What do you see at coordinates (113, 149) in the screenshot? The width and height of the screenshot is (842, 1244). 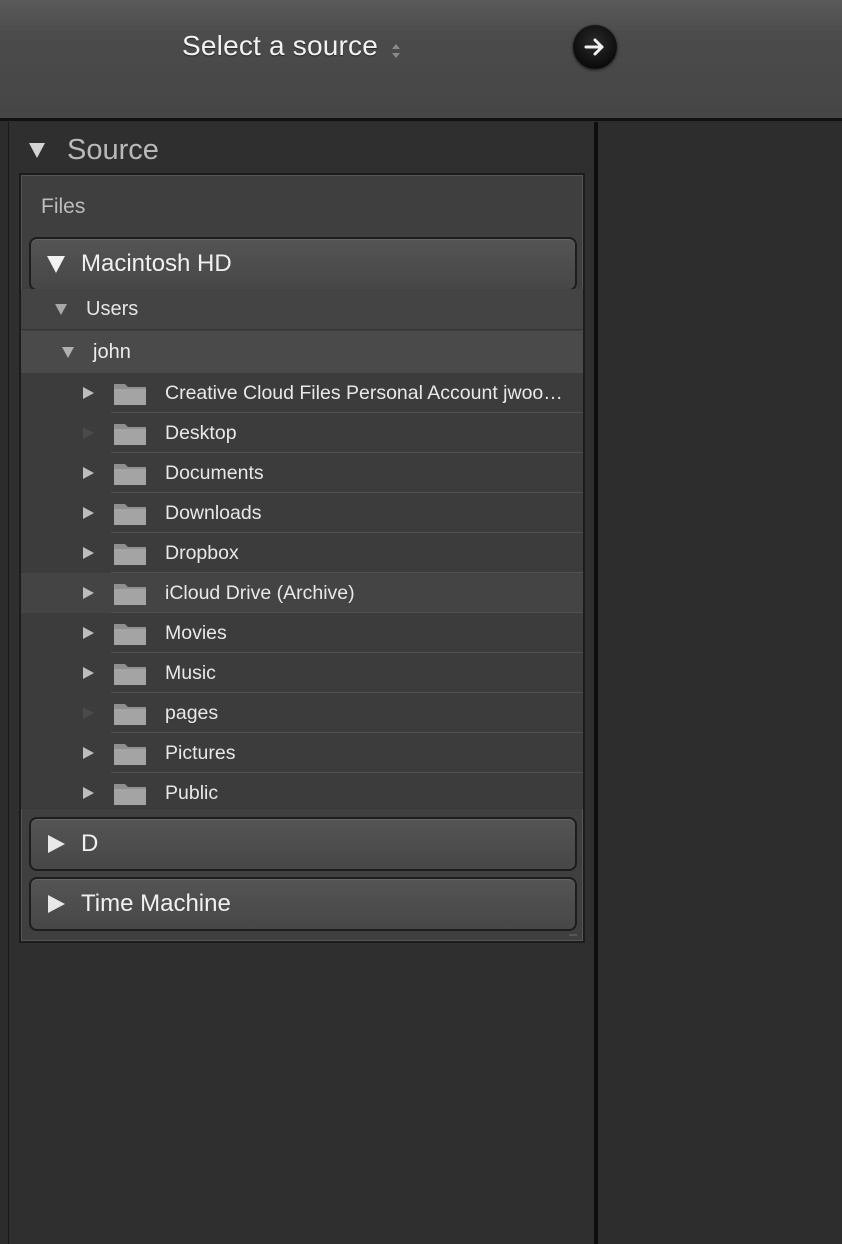 I see `source-title: Source` at bounding box center [113, 149].